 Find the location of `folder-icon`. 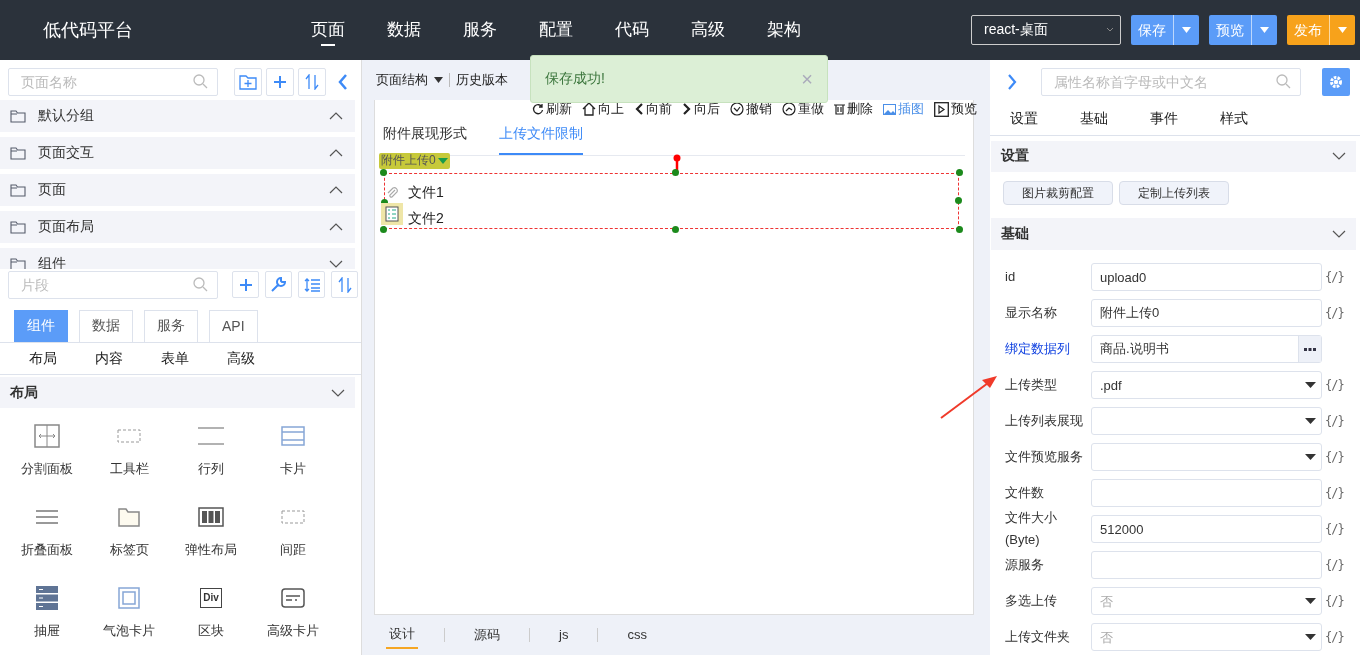

folder-icon is located at coordinates (129, 517).